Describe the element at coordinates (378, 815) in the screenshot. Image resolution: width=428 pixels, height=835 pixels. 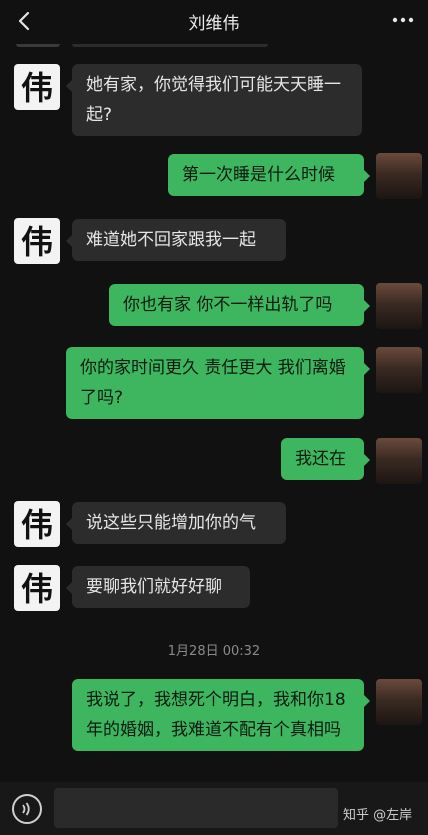
I see `watermark: 知乎 @左岸` at that location.